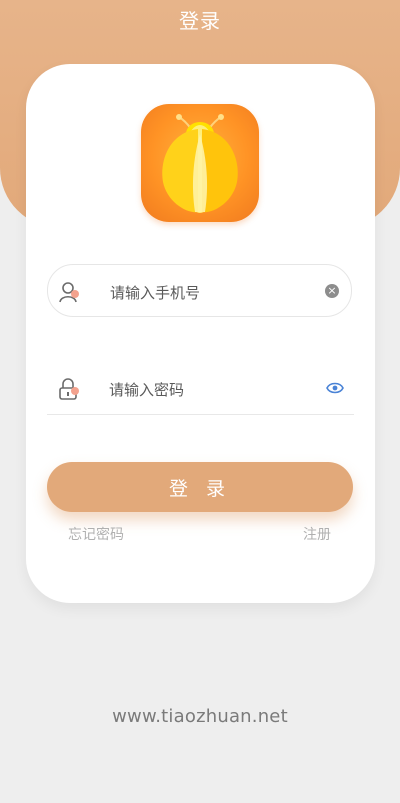 Image resolution: width=400 pixels, height=803 pixels. I want to click on page-title: 登录, so click(200, 21).